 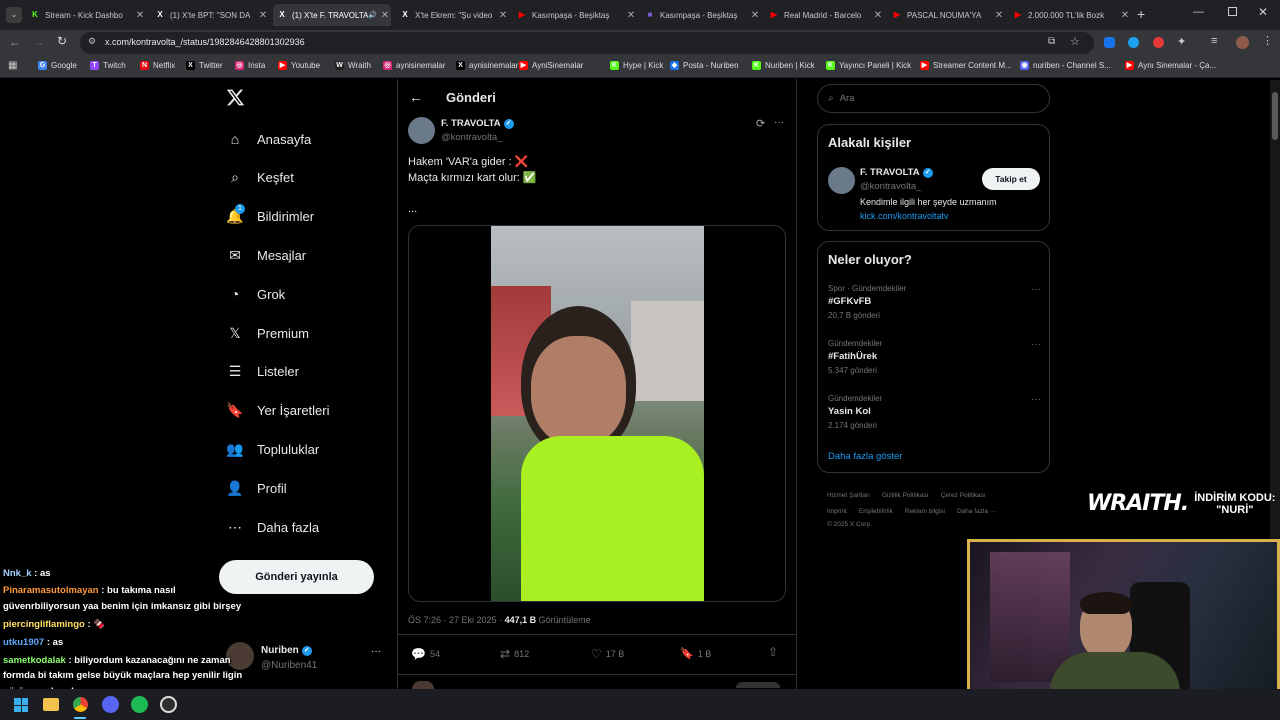 I want to click on browser-menu-icon: ⋮, so click(x=1267, y=40).